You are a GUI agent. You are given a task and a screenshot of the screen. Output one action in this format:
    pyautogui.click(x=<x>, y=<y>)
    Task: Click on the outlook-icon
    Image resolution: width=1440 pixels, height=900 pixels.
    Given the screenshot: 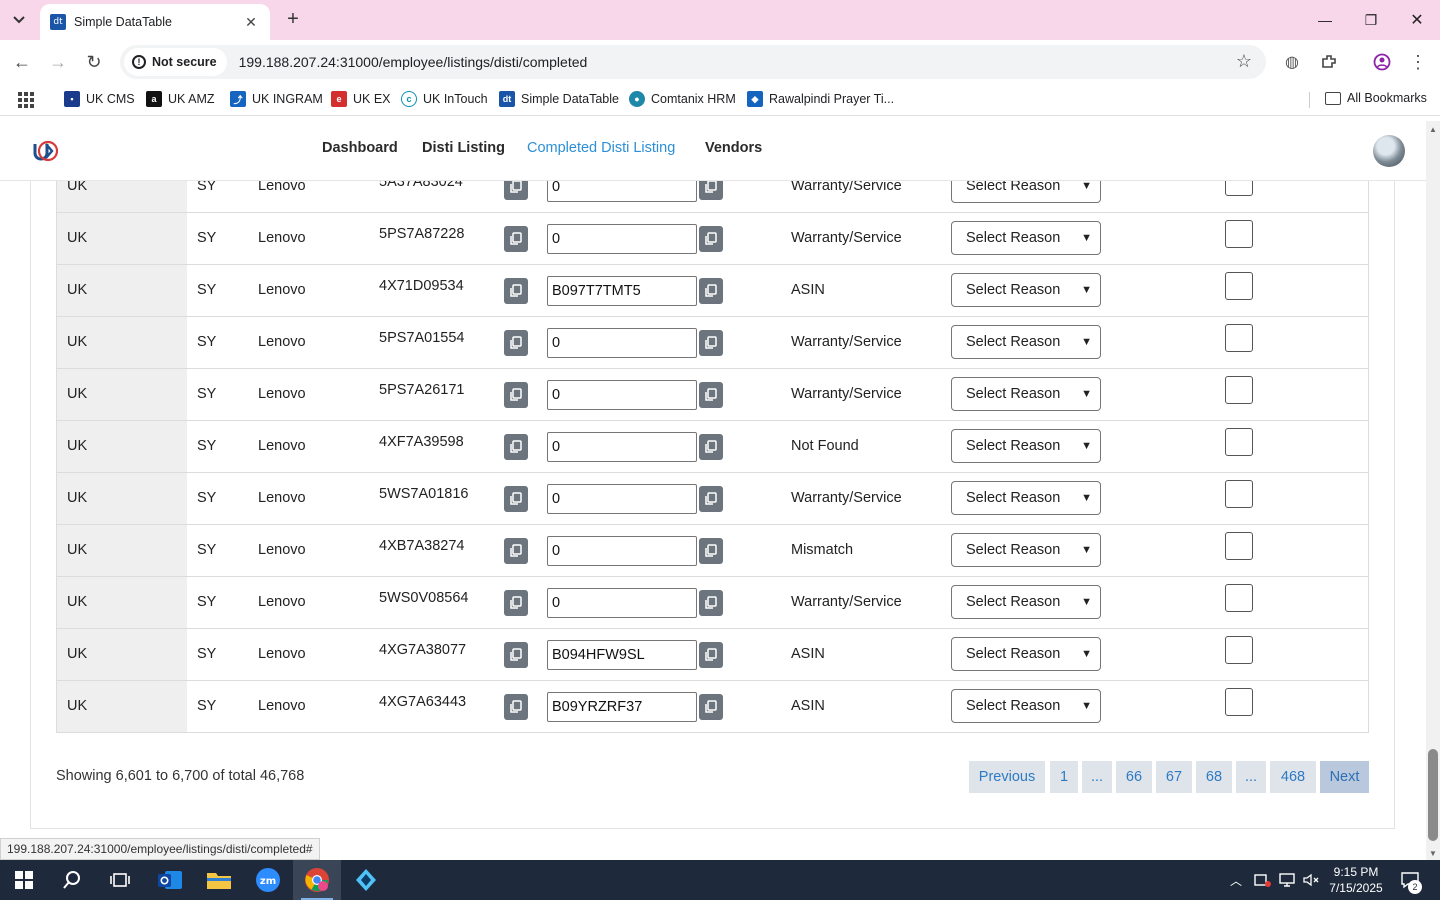 What is the action you would take?
    pyautogui.click(x=170, y=880)
    